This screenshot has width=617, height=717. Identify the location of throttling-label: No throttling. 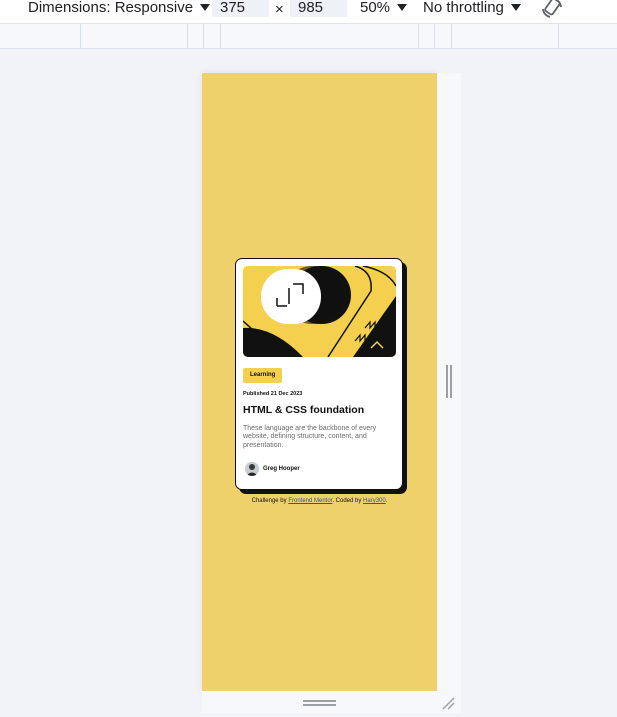
(463, 8).